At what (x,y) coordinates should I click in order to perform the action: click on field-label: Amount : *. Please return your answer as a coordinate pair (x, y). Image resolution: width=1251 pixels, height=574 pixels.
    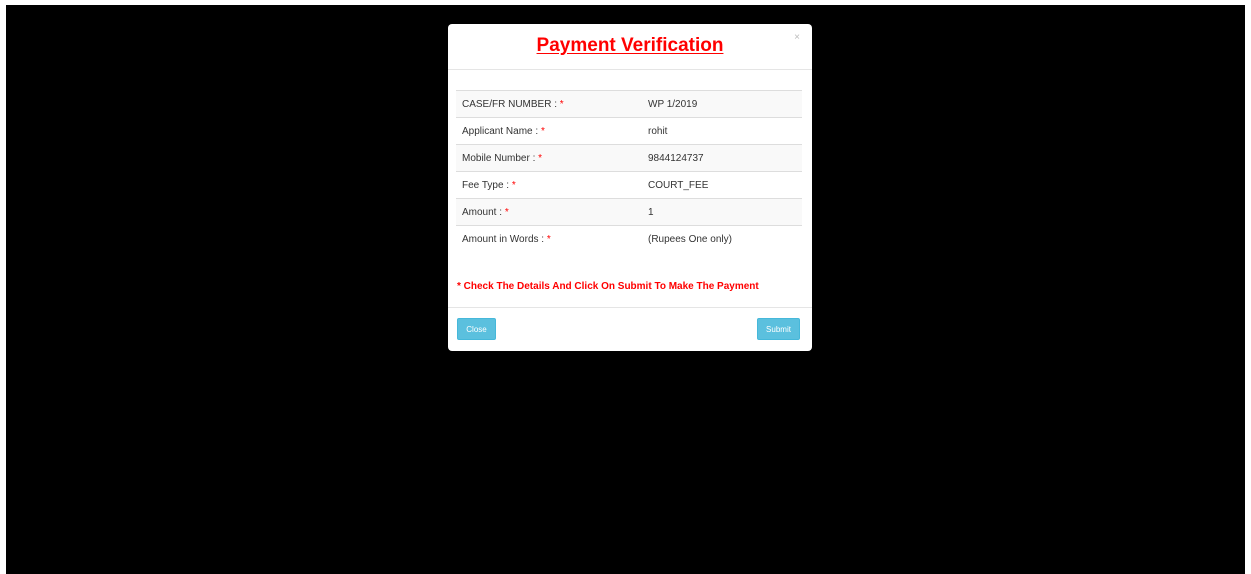
    Looking at the image, I should click on (549, 212).